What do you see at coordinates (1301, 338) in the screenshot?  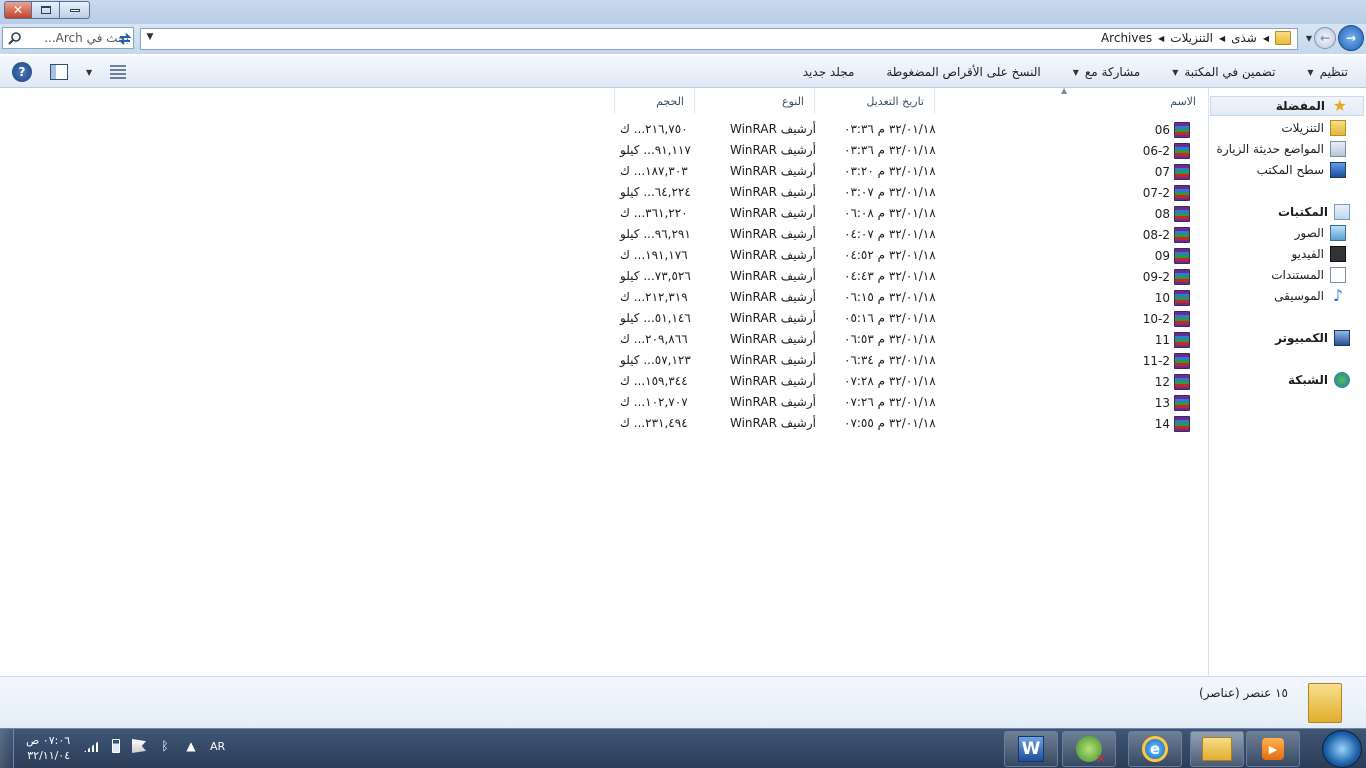 I see `nav-label: الكمبيوتر` at bounding box center [1301, 338].